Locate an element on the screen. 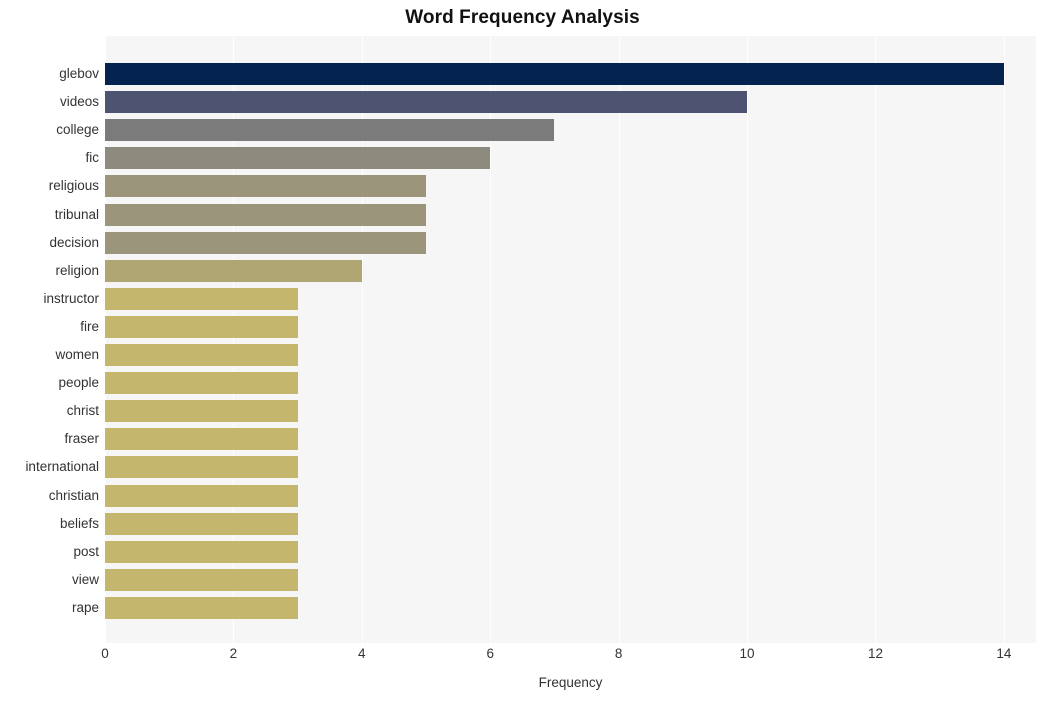  y-axis-label-beliefs: beliefs is located at coordinates (79, 523).